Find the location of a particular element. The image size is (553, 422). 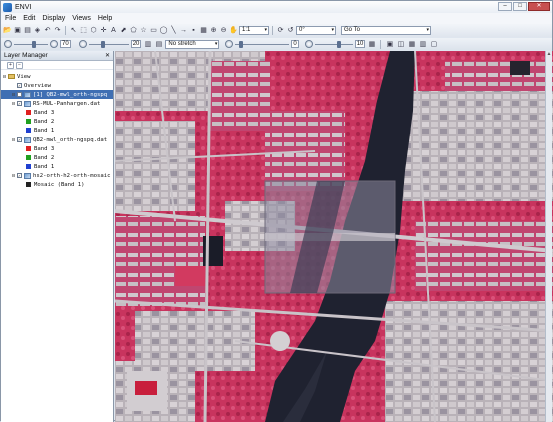

zoom-value: 1:1 is located at coordinates (246, 30).